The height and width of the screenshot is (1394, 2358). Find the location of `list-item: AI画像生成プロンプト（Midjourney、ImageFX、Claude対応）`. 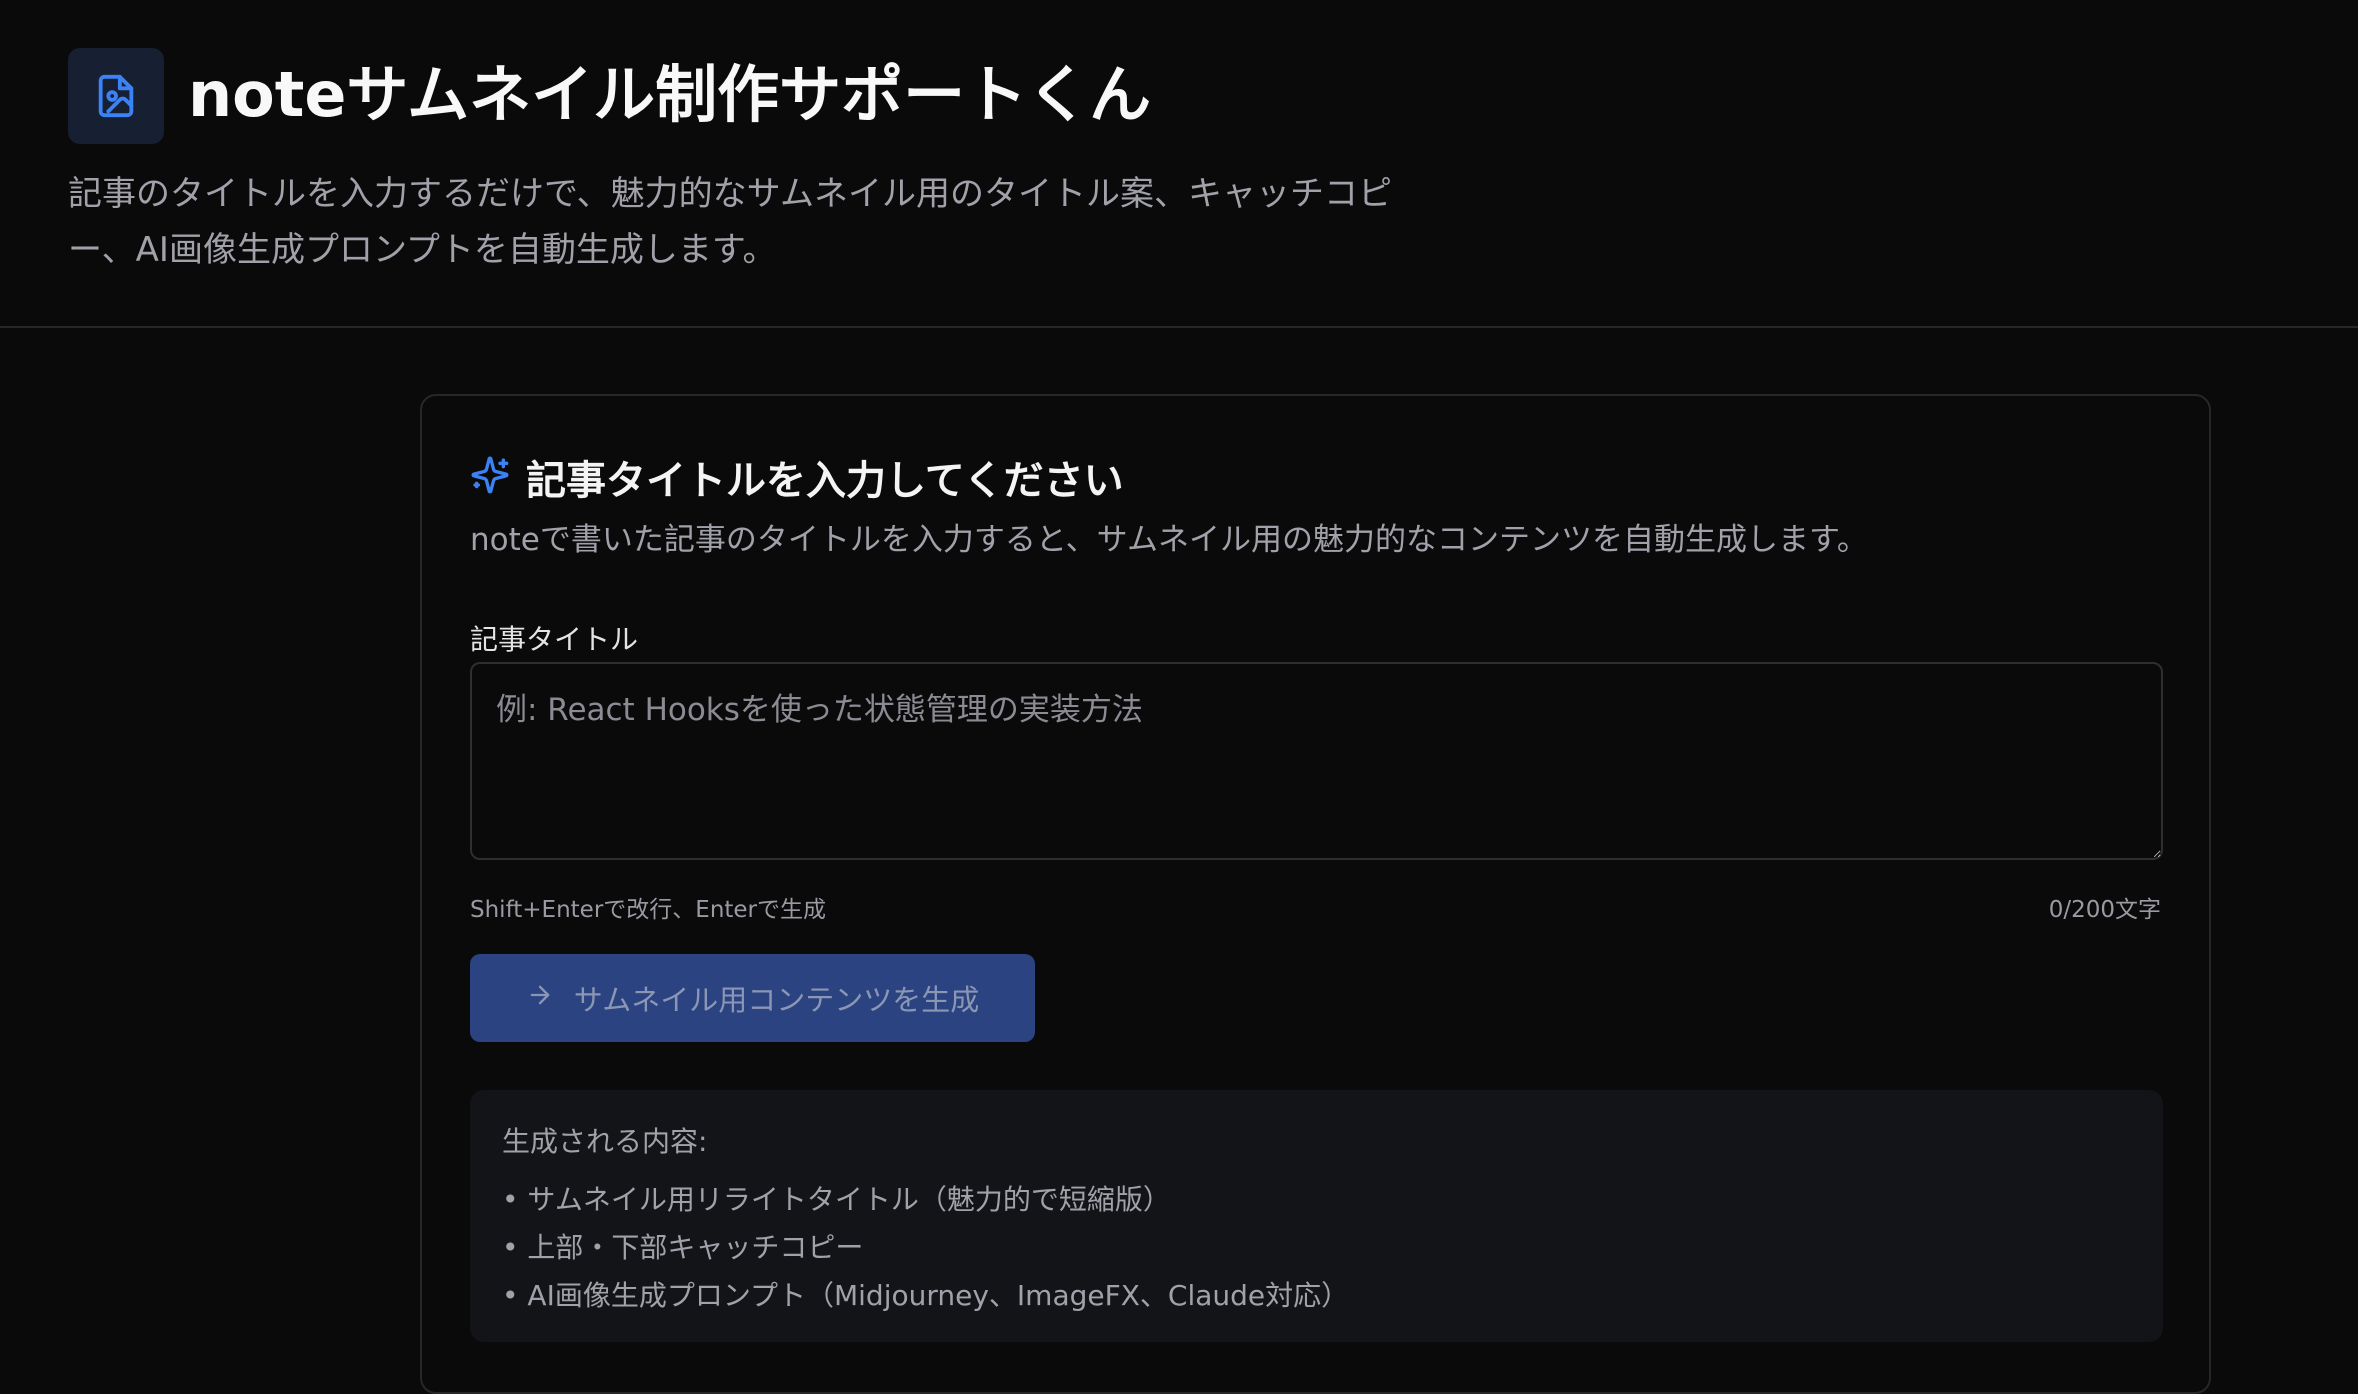

list-item: AI画像生成プロンプト（Midjourney、ImageFX、Claude対応） is located at coordinates (1316, 1296).